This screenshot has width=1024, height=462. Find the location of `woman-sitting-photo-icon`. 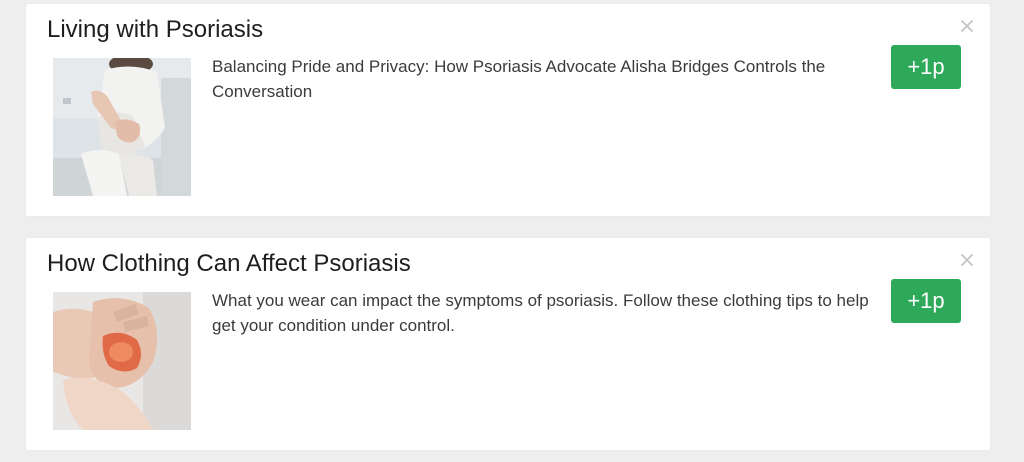

woman-sitting-photo-icon is located at coordinates (122, 127).